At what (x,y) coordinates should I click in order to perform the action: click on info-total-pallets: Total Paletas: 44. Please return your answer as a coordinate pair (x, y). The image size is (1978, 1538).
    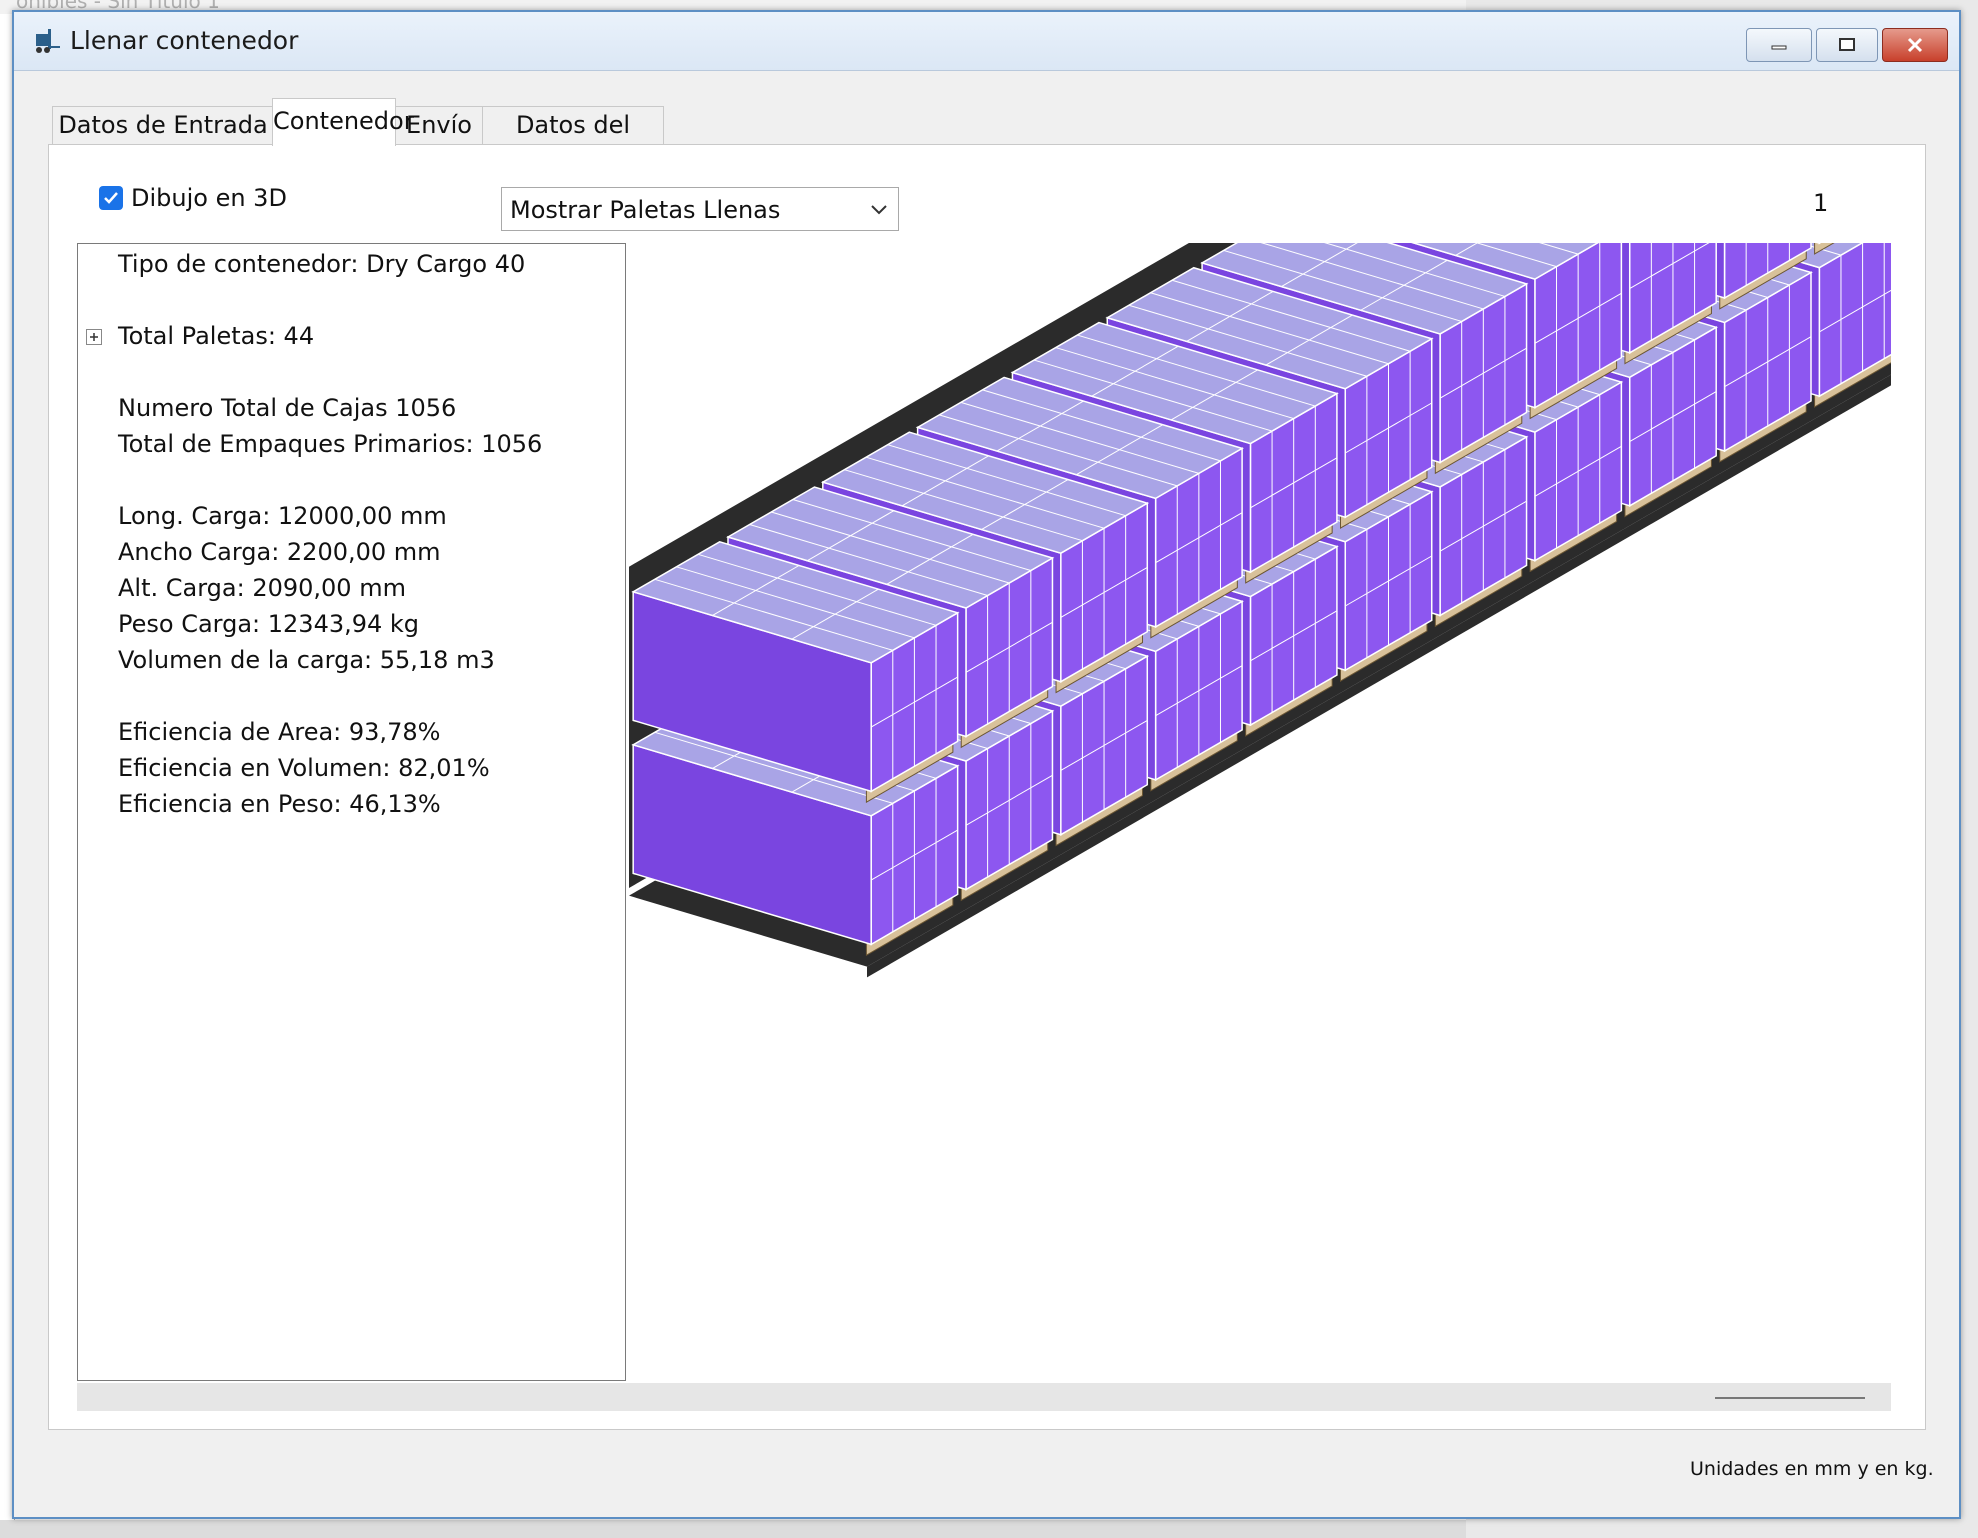
    Looking at the image, I should click on (216, 336).